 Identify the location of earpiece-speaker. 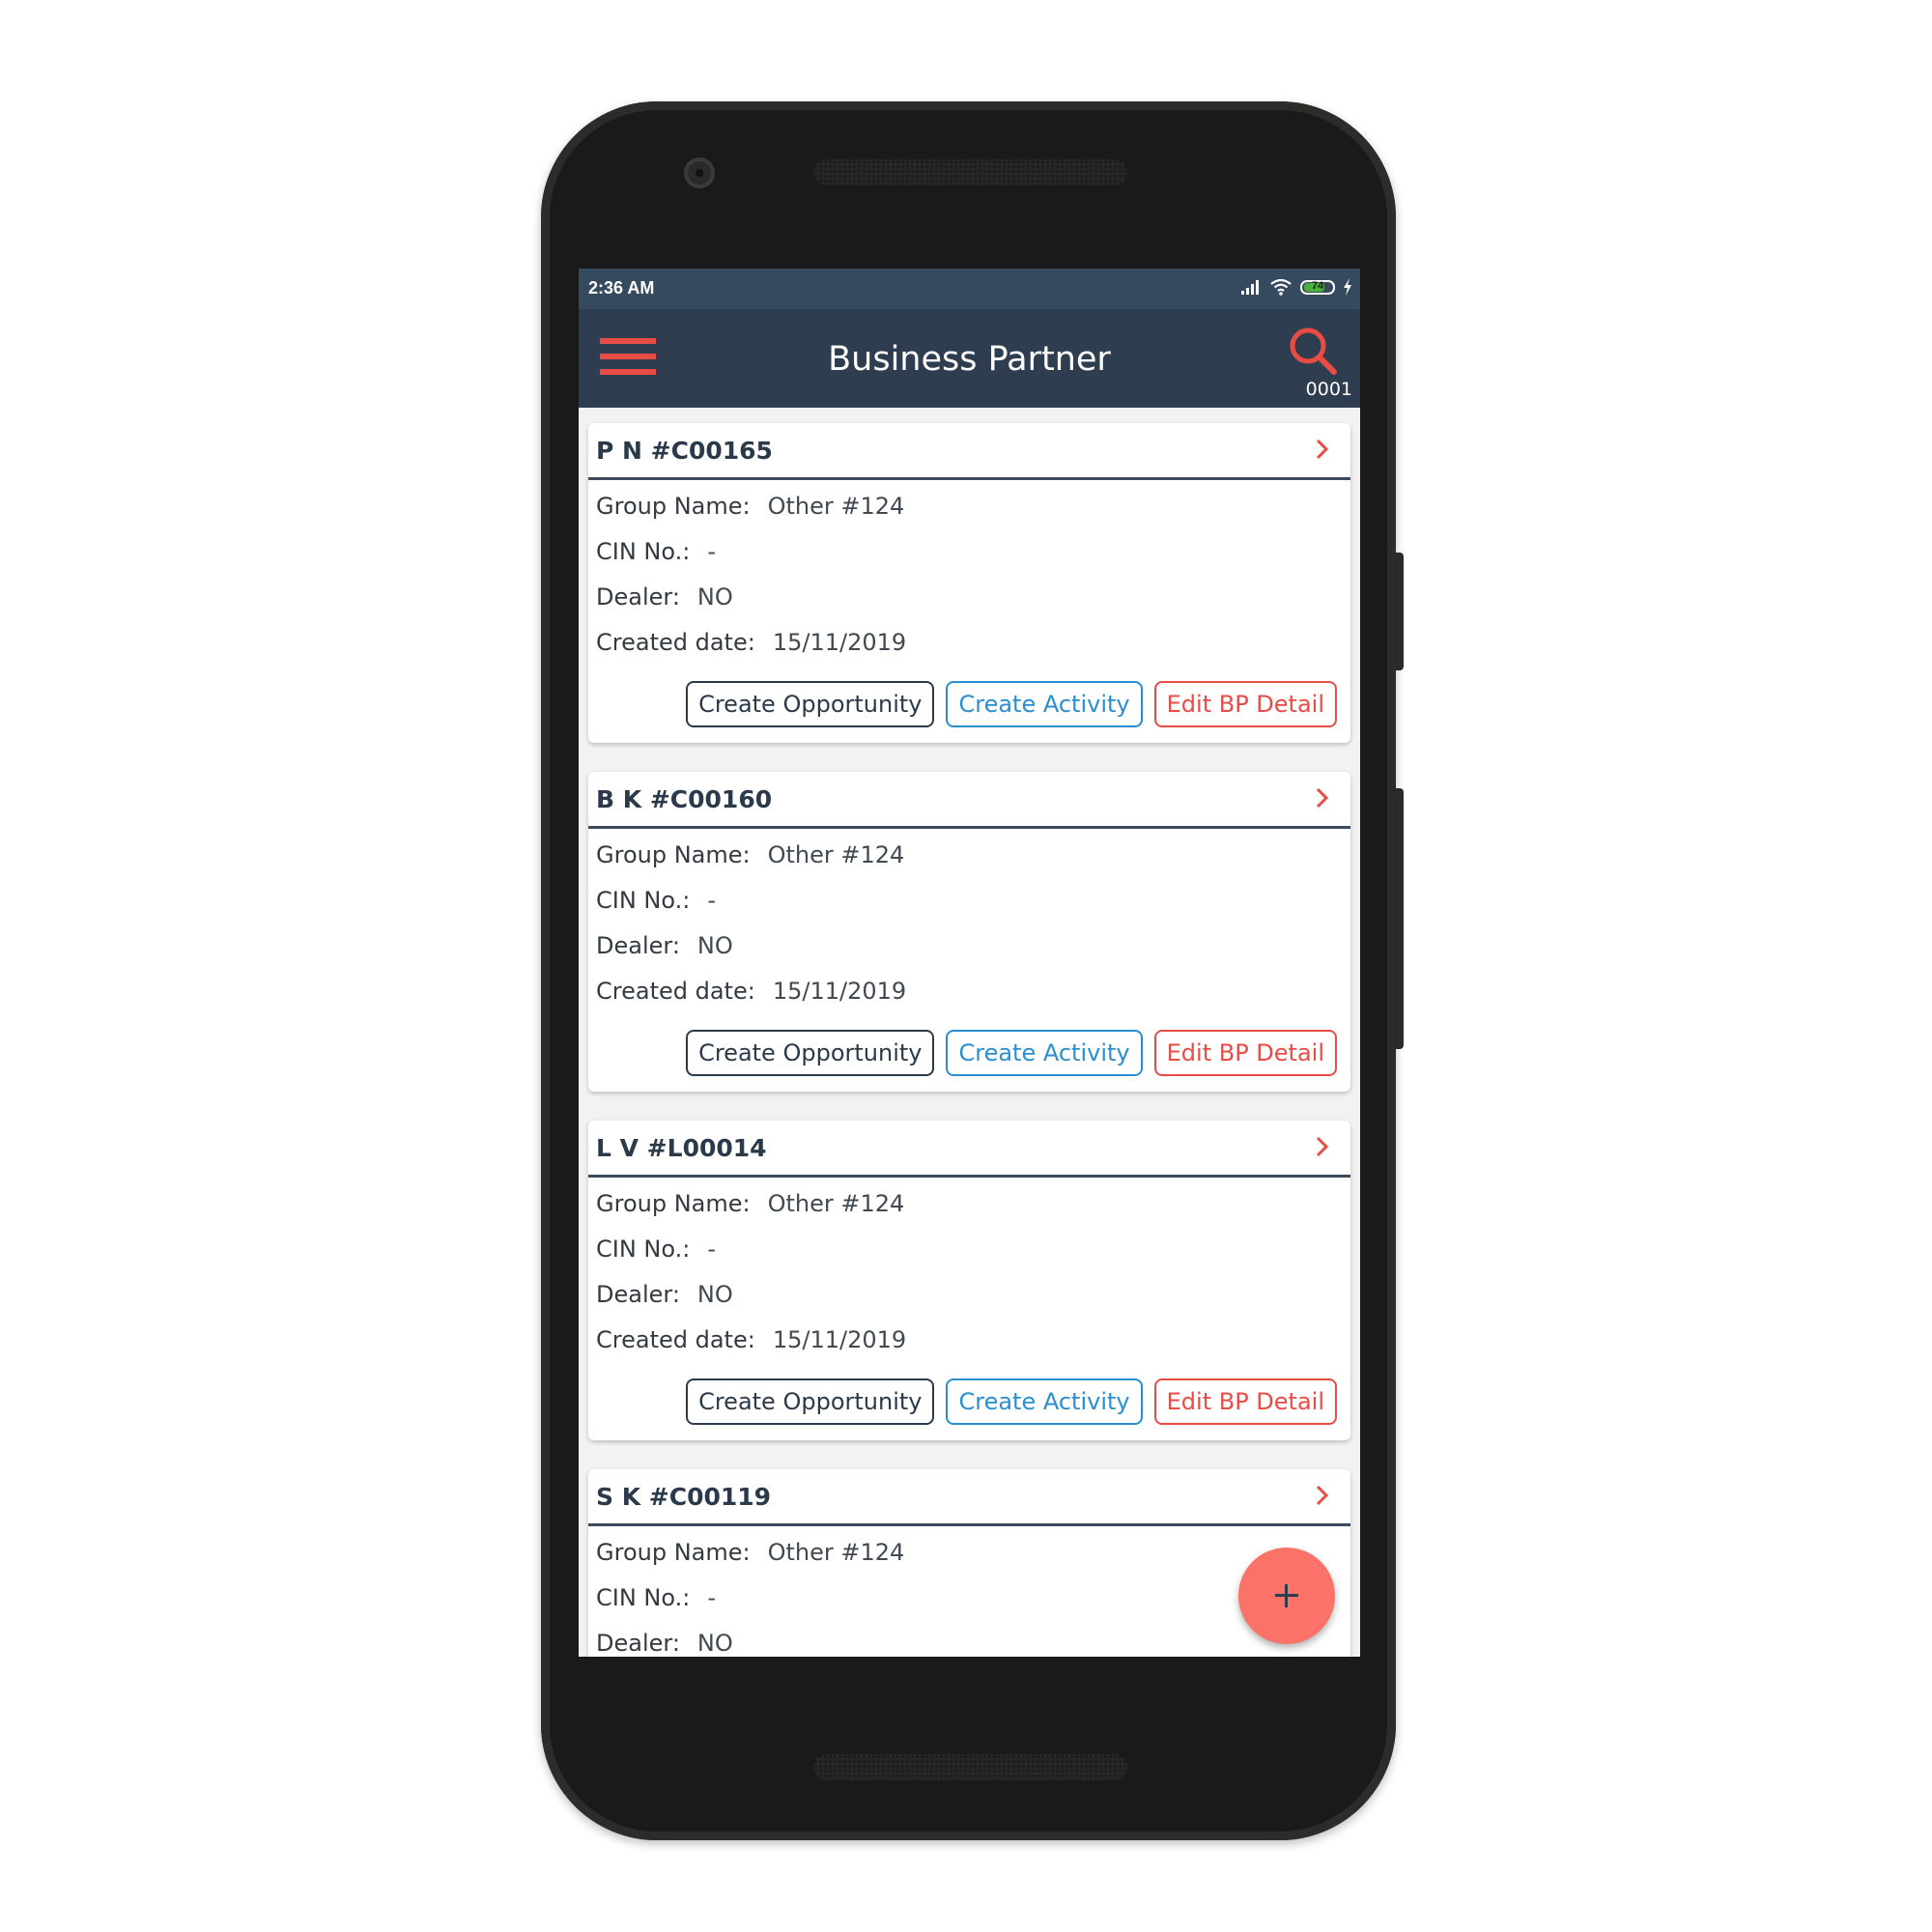
(970, 172).